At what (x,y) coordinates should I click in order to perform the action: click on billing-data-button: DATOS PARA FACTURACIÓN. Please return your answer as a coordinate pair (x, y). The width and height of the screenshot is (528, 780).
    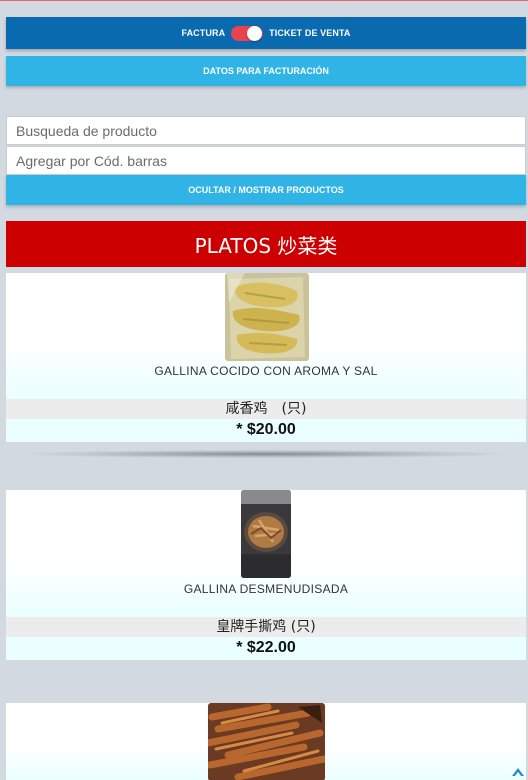
    Looking at the image, I should click on (266, 71).